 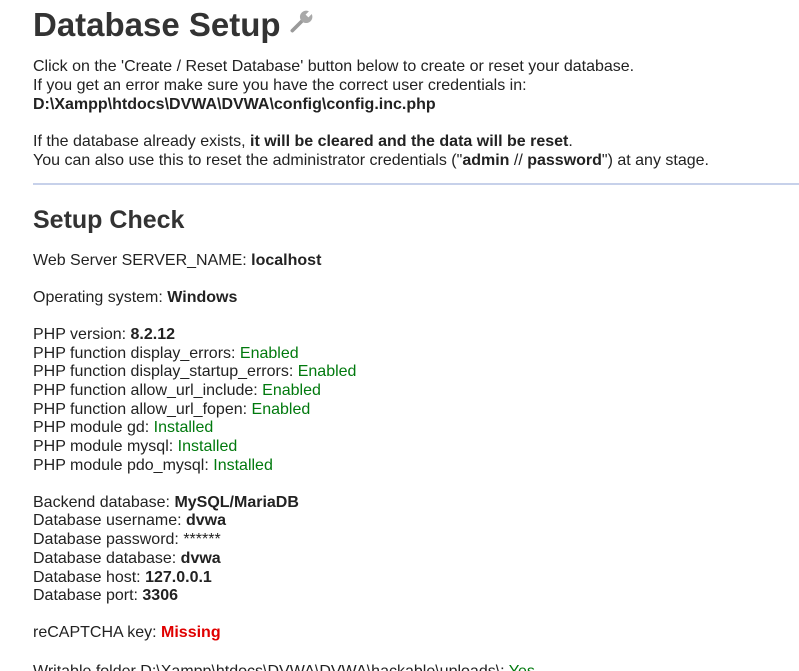 What do you see at coordinates (153, 334) in the screenshot?
I see `php-version-value: 8.2.12` at bounding box center [153, 334].